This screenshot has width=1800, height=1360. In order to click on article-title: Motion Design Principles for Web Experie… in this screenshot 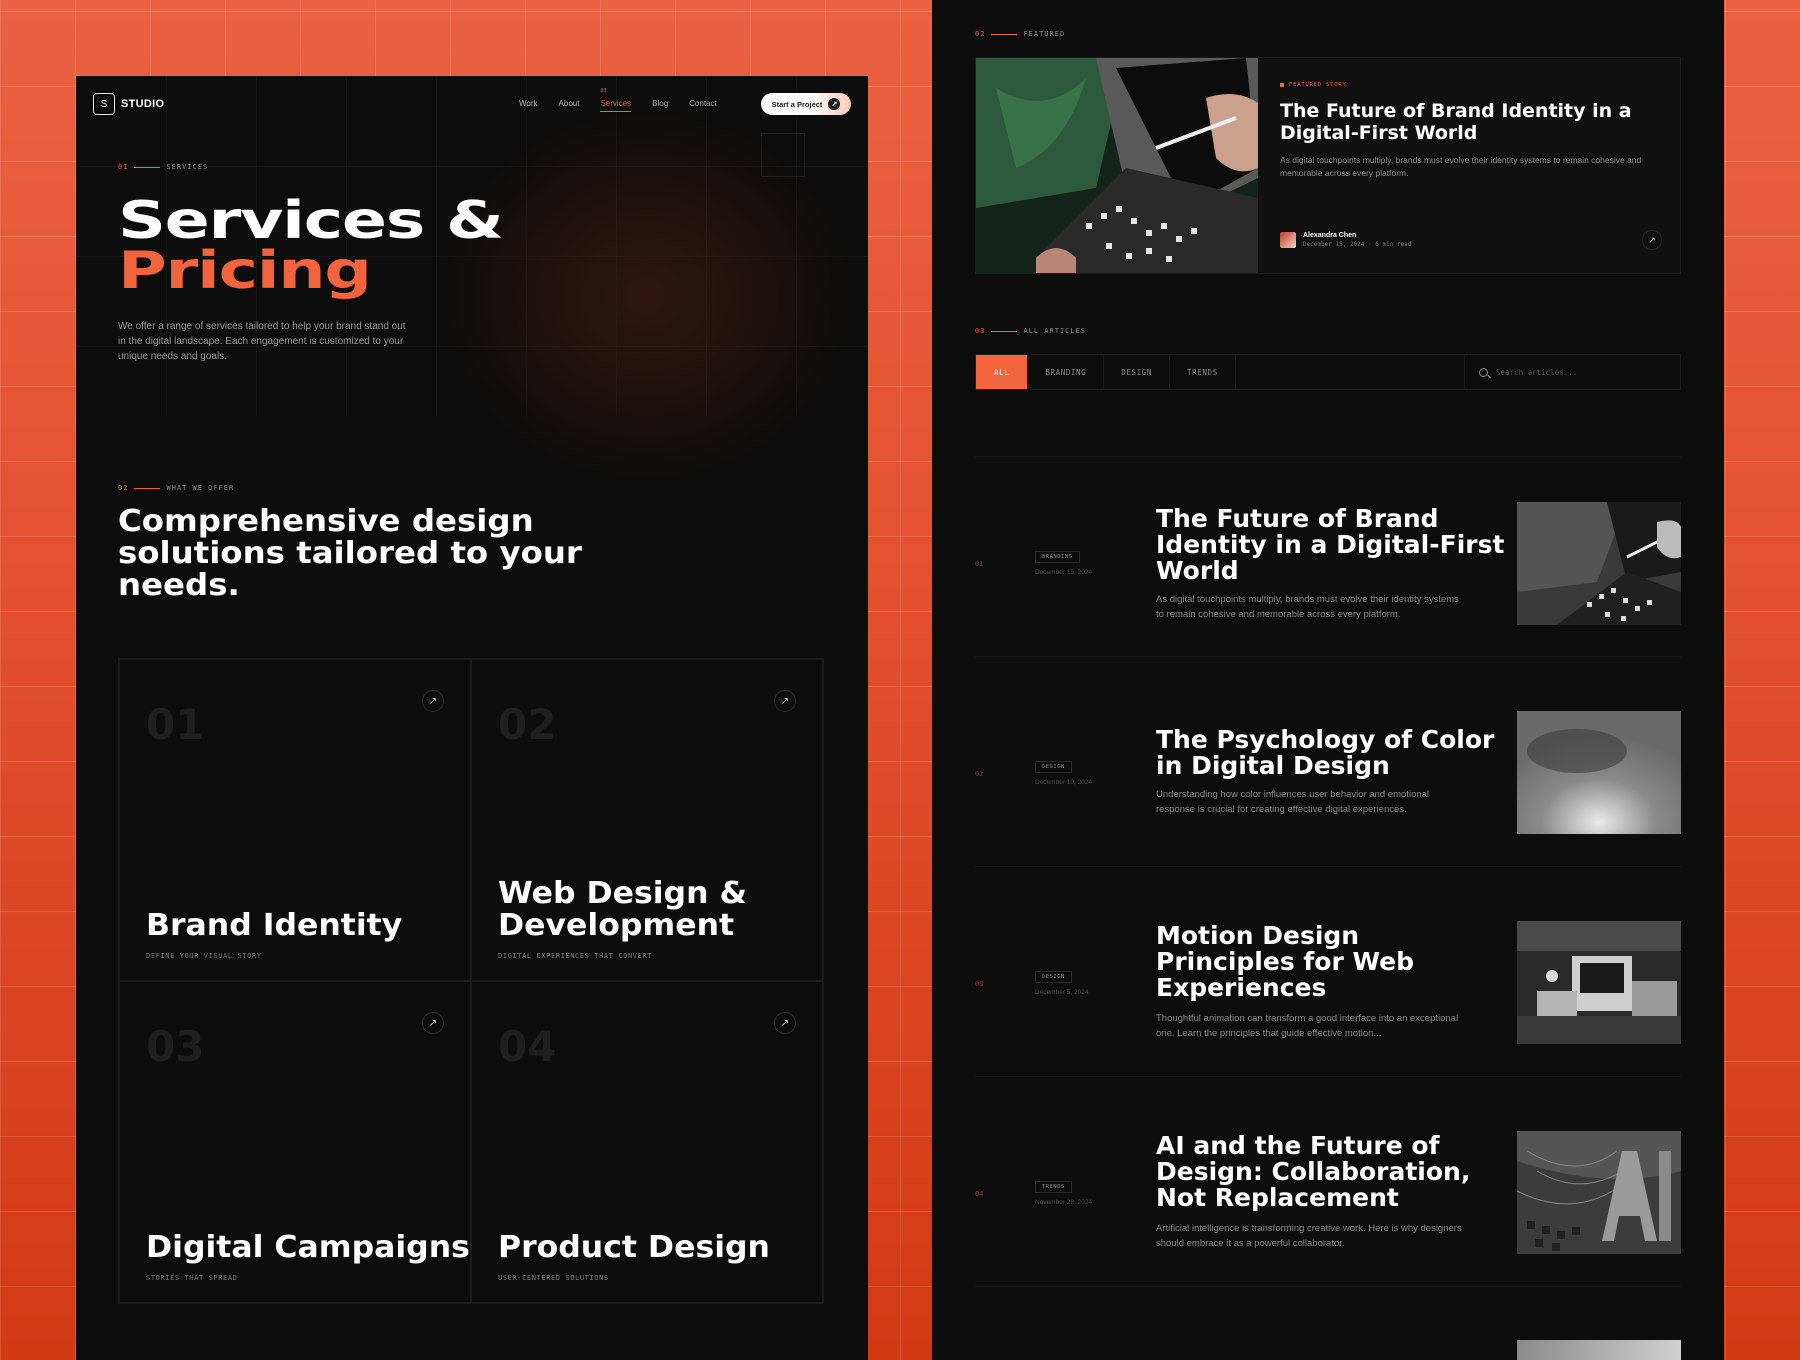, I will do `click(1331, 962)`.